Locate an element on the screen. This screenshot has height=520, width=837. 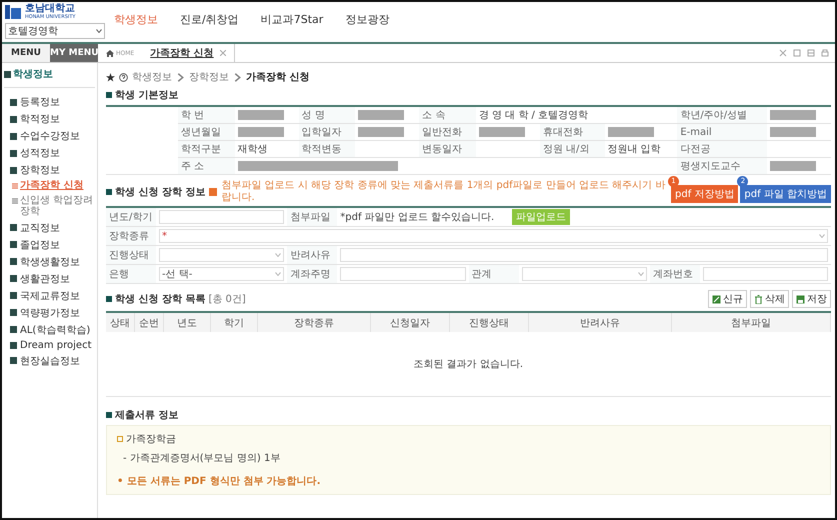
column-header: 학기 is located at coordinates (234, 322).